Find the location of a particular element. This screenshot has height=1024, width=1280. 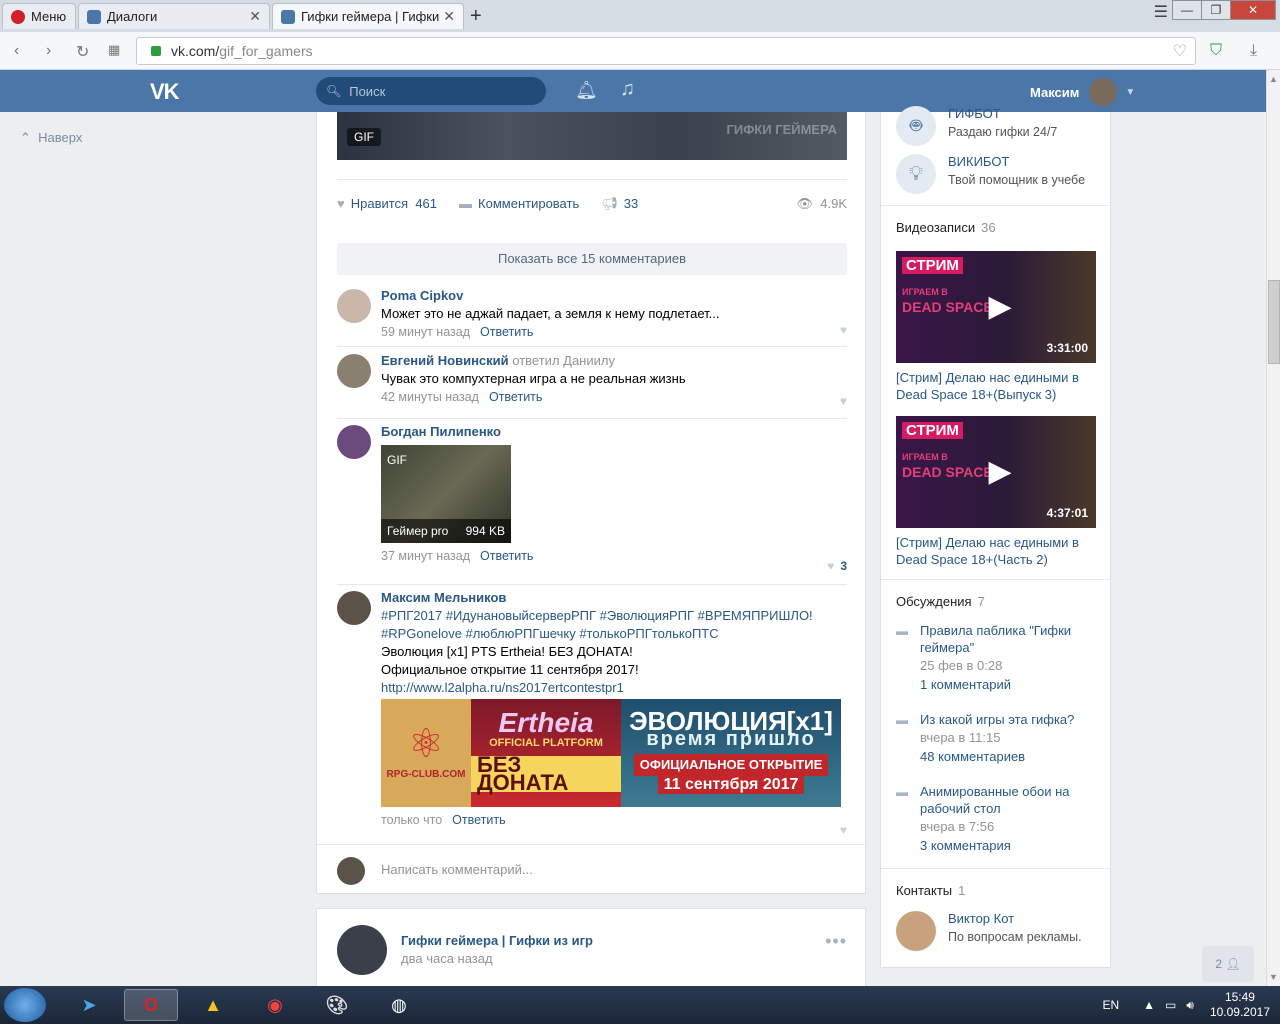

comment-time: только что is located at coordinates (411, 820).